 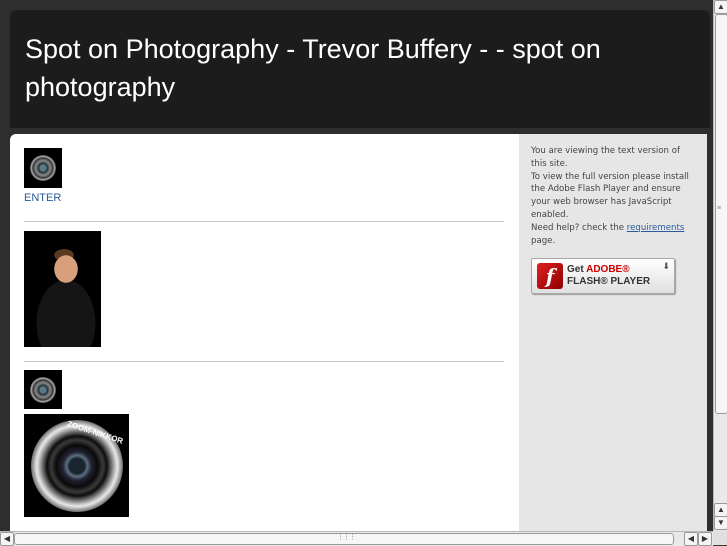 I want to click on scroll-left-icon-right: ◀, so click(x=691, y=539).